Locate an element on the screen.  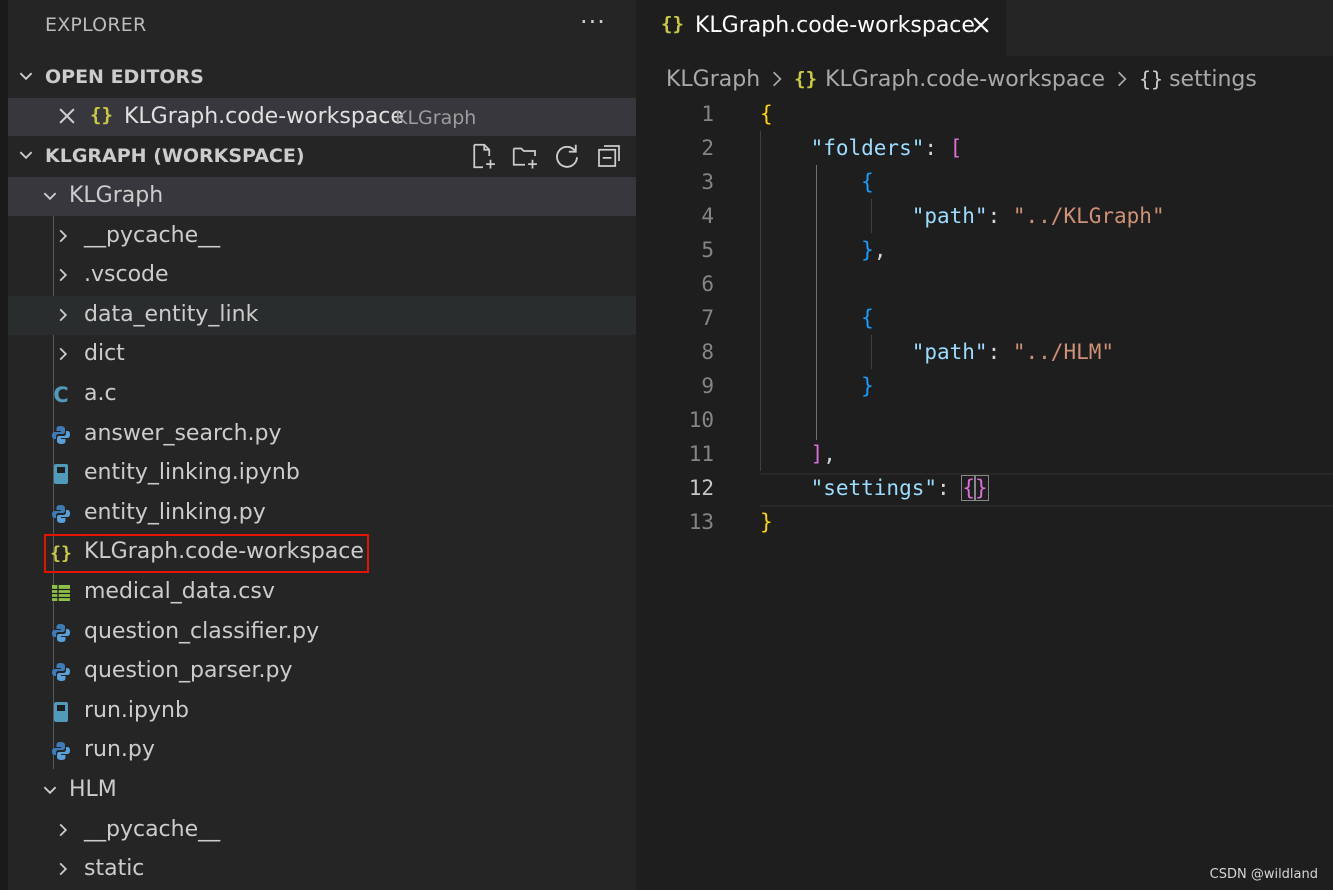
tree-label: KLGraph is located at coordinates (116, 195).